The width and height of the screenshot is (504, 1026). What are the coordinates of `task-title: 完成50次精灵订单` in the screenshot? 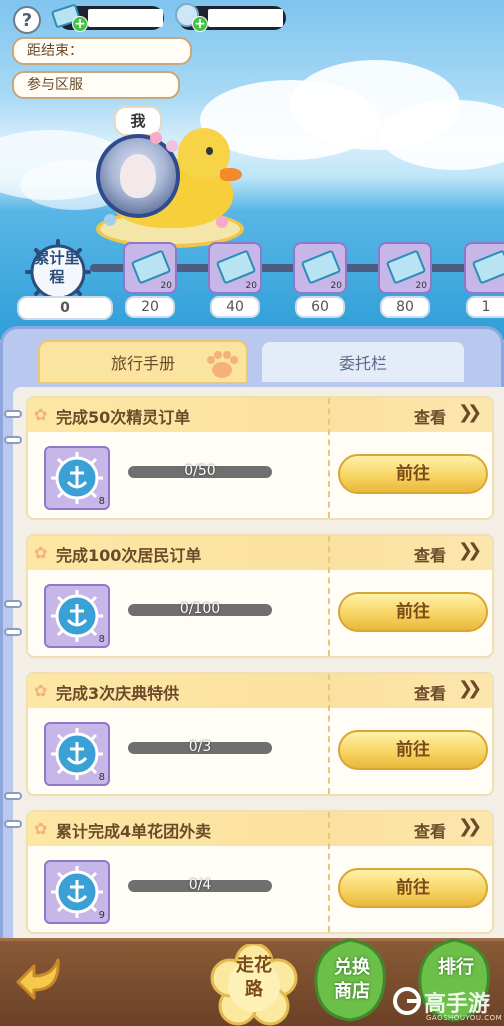 It's located at (123, 417).